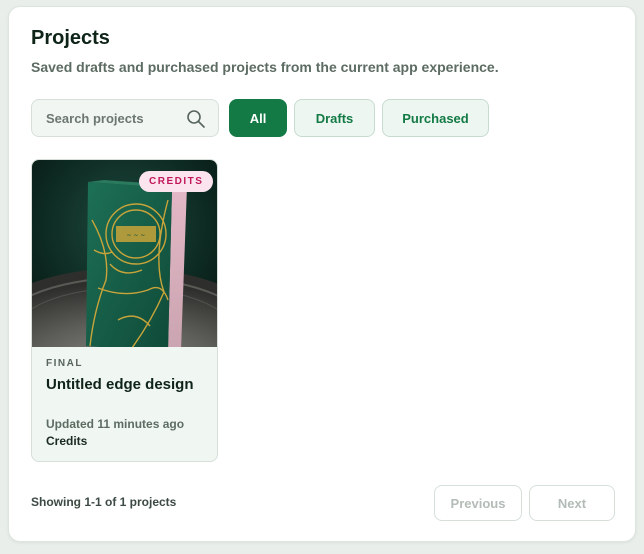 Image resolution: width=644 pixels, height=554 pixels. Describe the element at coordinates (176, 181) in the screenshot. I see `credits-badge: CREDITS` at that location.